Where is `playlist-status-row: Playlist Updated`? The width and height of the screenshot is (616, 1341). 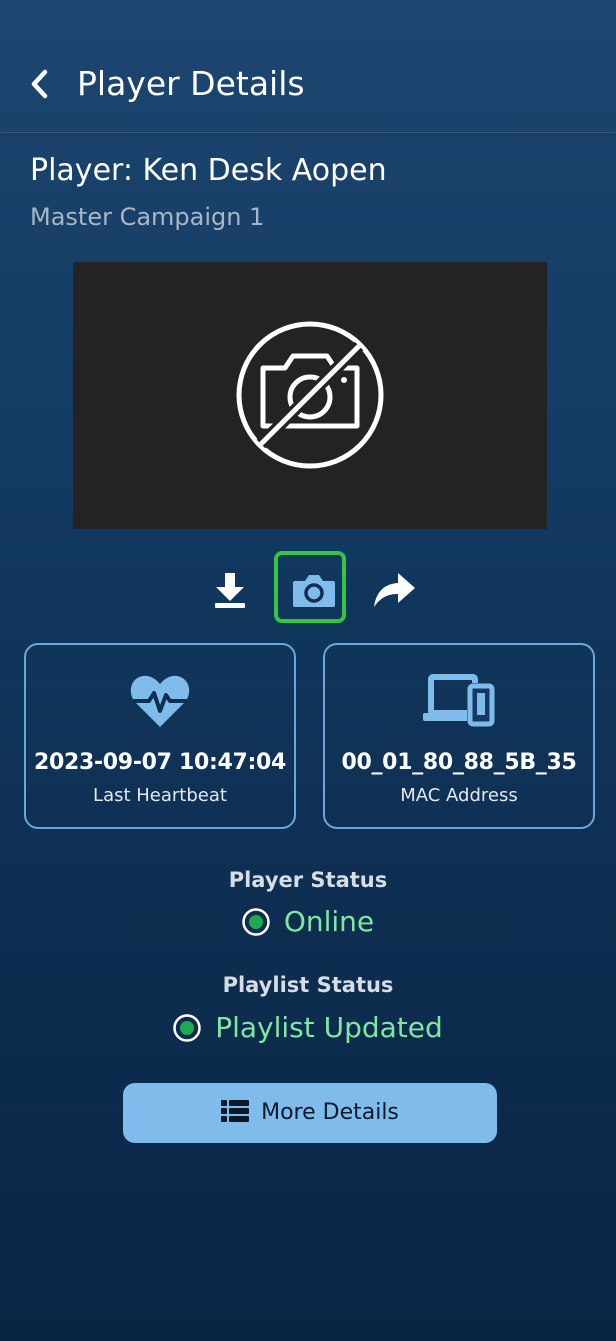 playlist-status-row: Playlist Updated is located at coordinates (308, 1028).